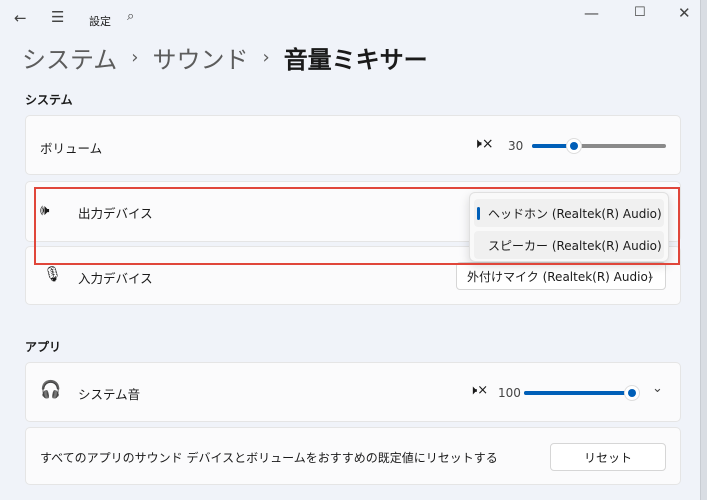 The image size is (707, 500). What do you see at coordinates (130, 16) in the screenshot?
I see `search-button: ⌕` at bounding box center [130, 16].